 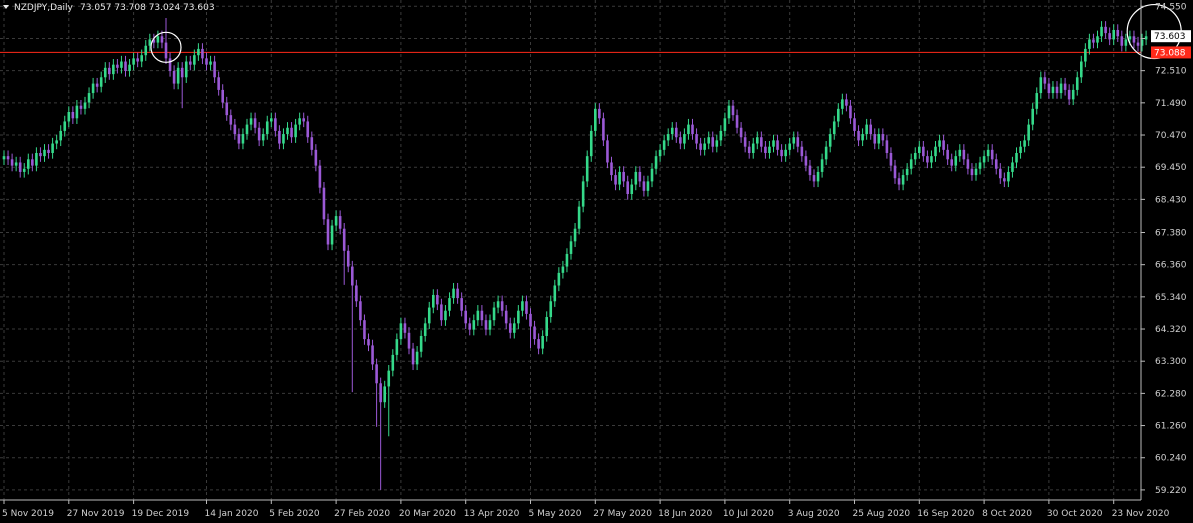 I want to click on ohlc-label: 73.057 73.708 73.024 73.603, so click(x=147, y=8).